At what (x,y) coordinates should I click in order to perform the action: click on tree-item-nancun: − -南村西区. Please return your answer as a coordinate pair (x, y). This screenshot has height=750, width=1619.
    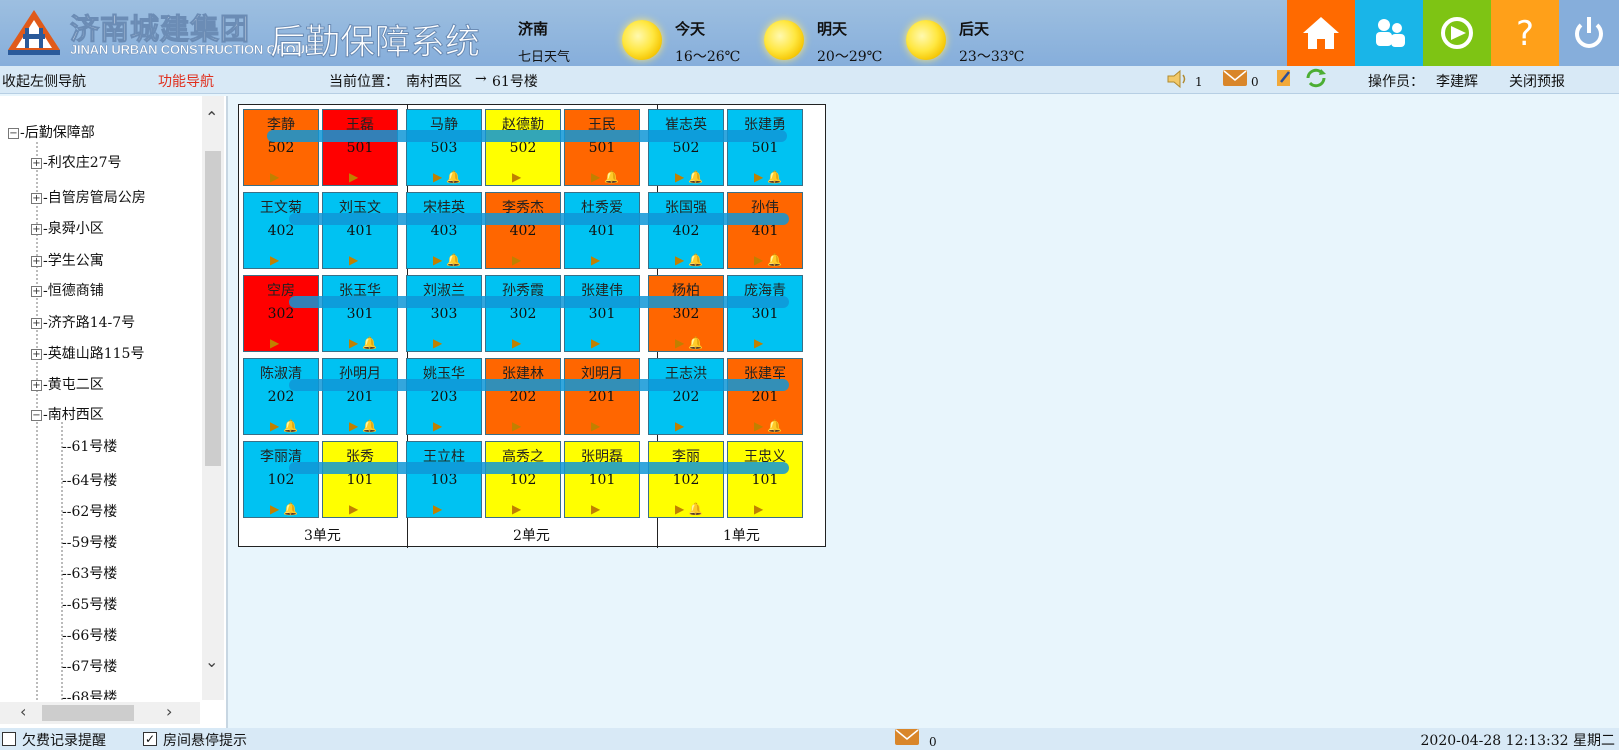
    Looking at the image, I should click on (67, 414).